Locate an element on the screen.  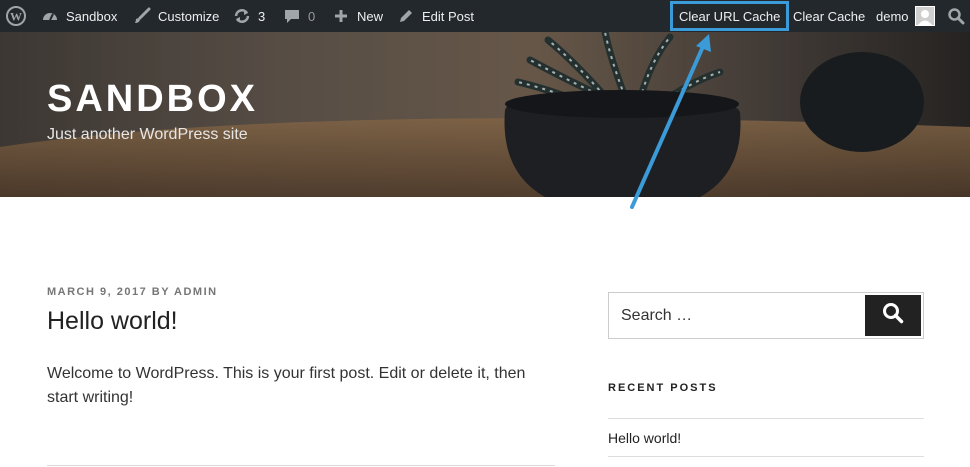
search-submit-button is located at coordinates (893, 315).